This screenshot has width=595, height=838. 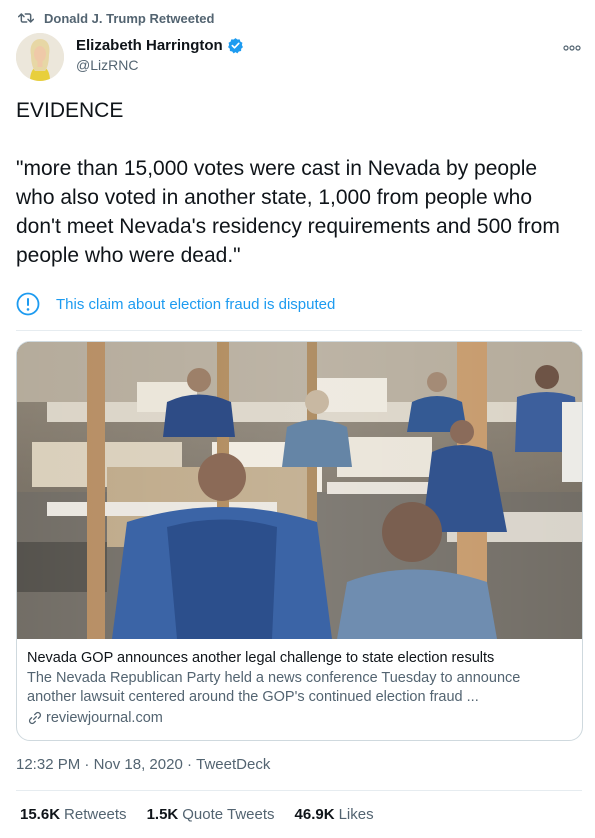 I want to click on more-options-button, so click(x=572, y=48).